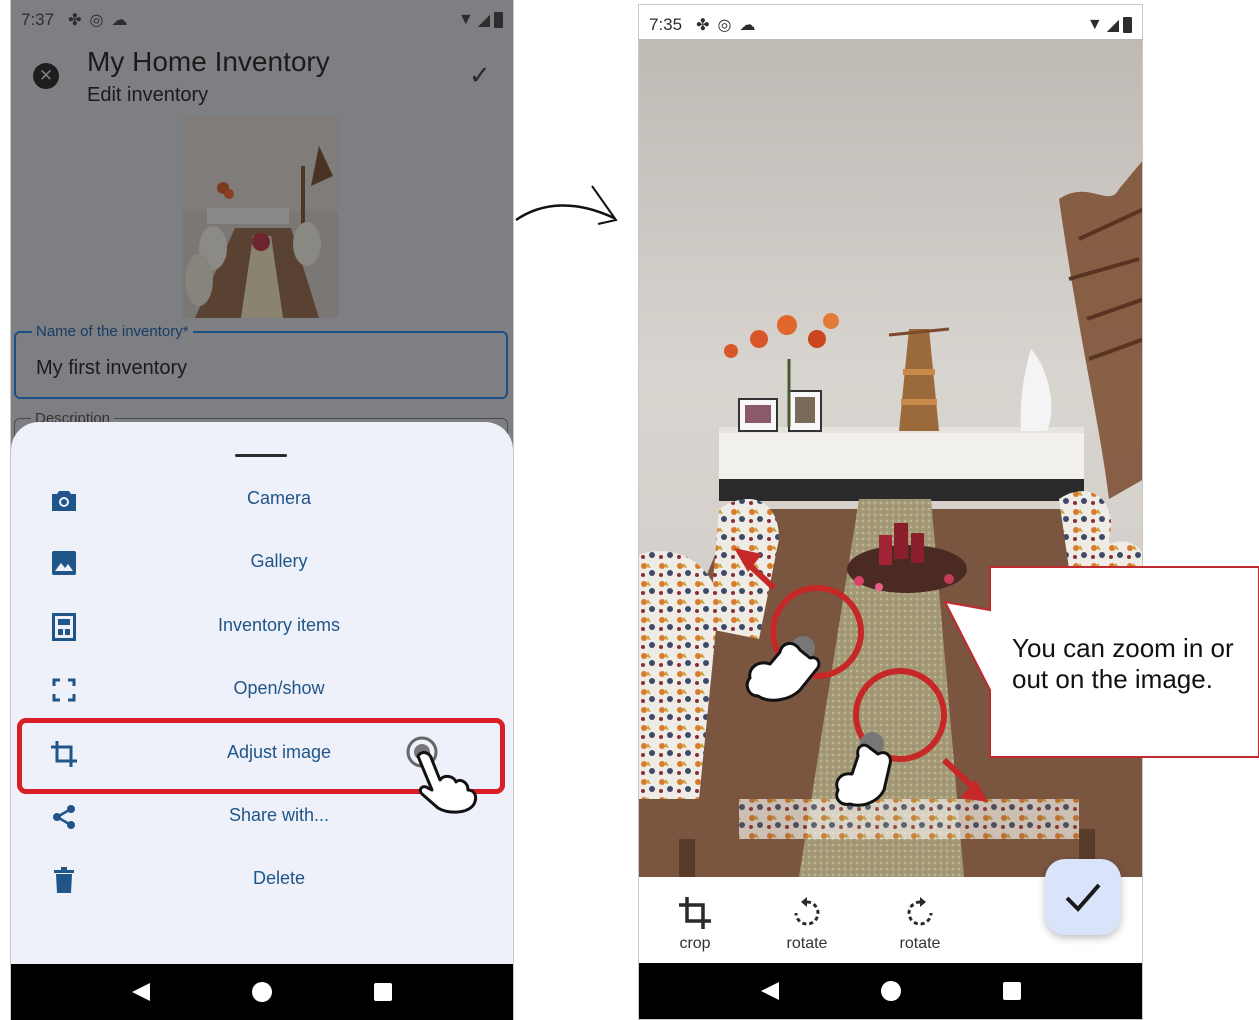 This screenshot has width=1259, height=1020. What do you see at coordinates (996, 677) in the screenshot?
I see `gesture-annotations` at bounding box center [996, 677].